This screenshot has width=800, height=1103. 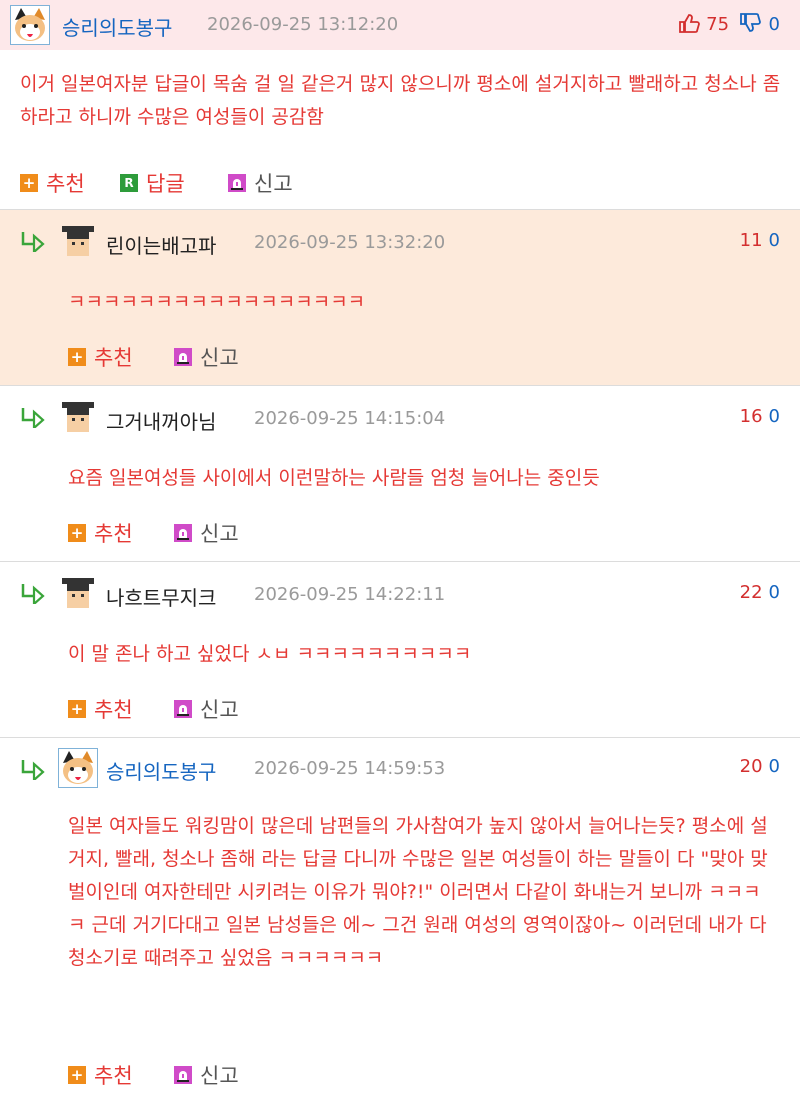 I want to click on reply-votes: 20 0, so click(x=760, y=766).